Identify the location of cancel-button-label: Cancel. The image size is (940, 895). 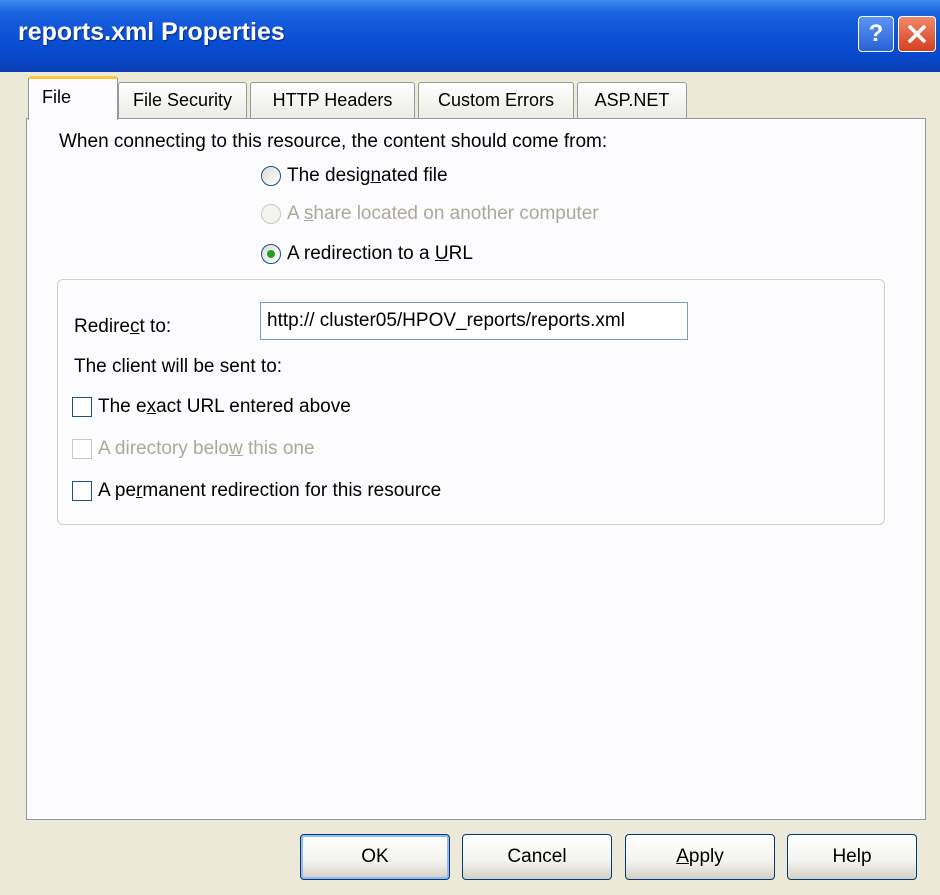
(537, 856).